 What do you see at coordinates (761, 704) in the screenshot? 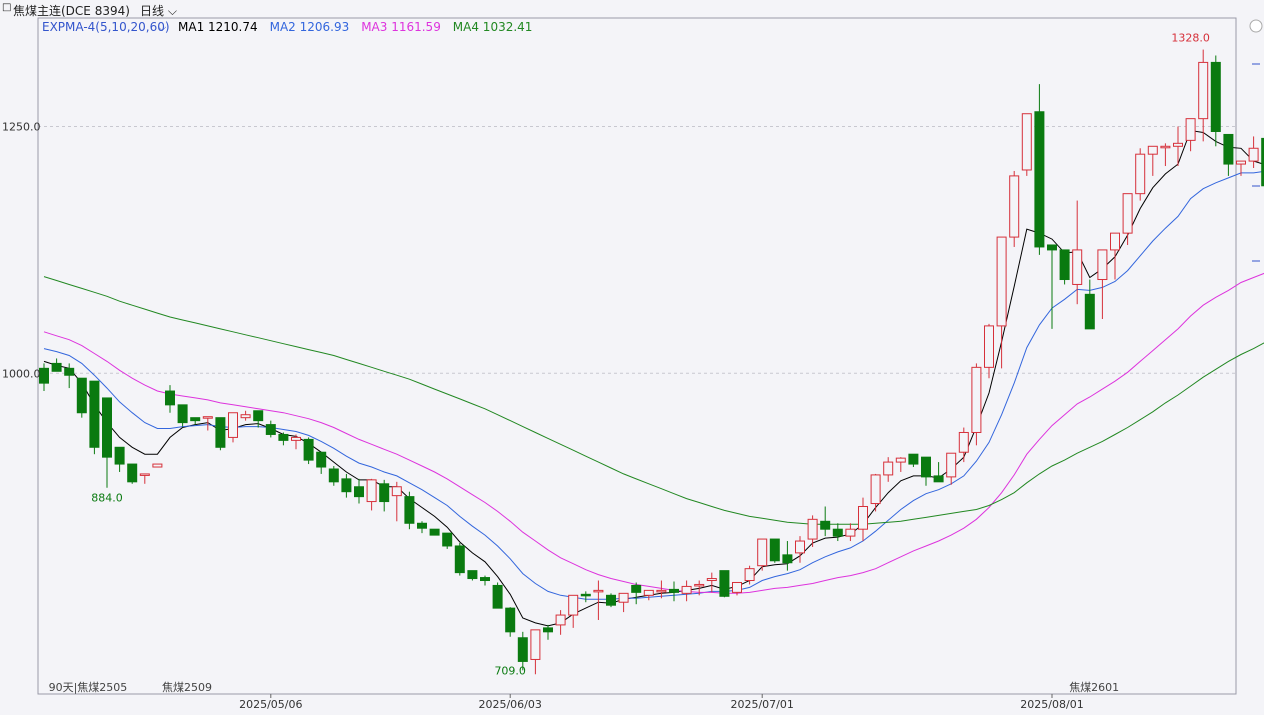
I see `x-tick-label: 2025/07/01` at bounding box center [761, 704].